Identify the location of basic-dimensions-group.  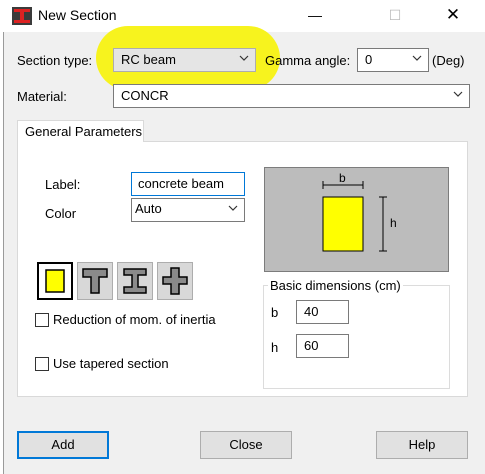
(356, 337).